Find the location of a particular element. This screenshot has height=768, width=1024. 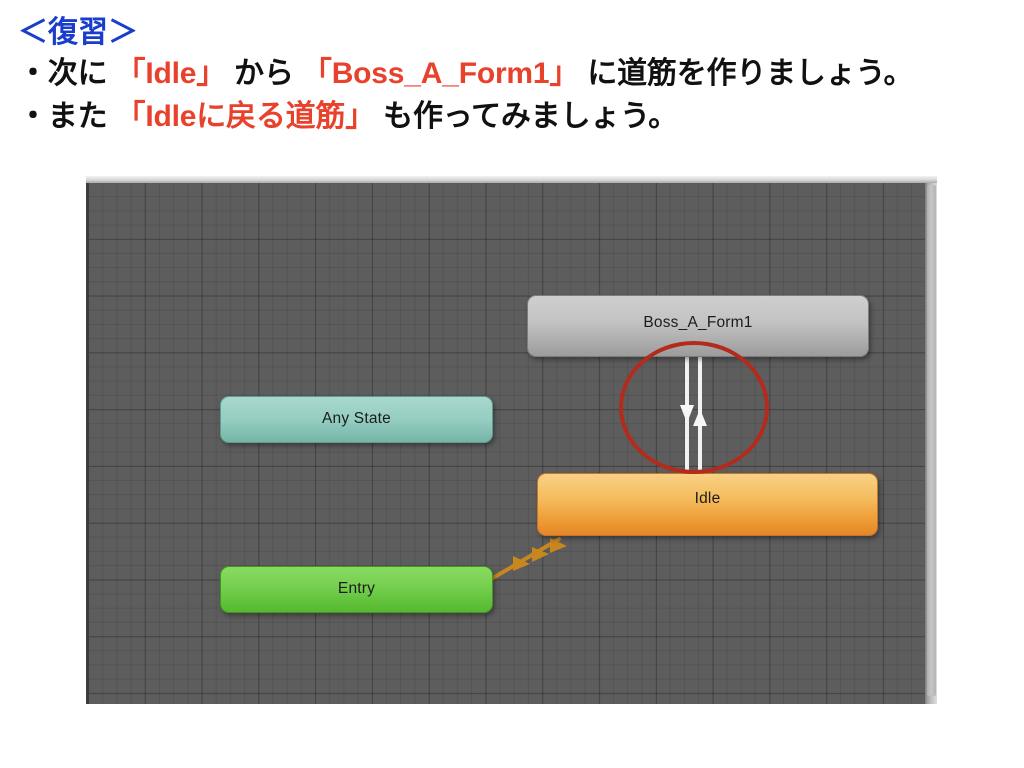

bullet-line-2: ・また 「Idleに戻る道筋」 も作ってみましょう。 is located at coordinates (513, 116).